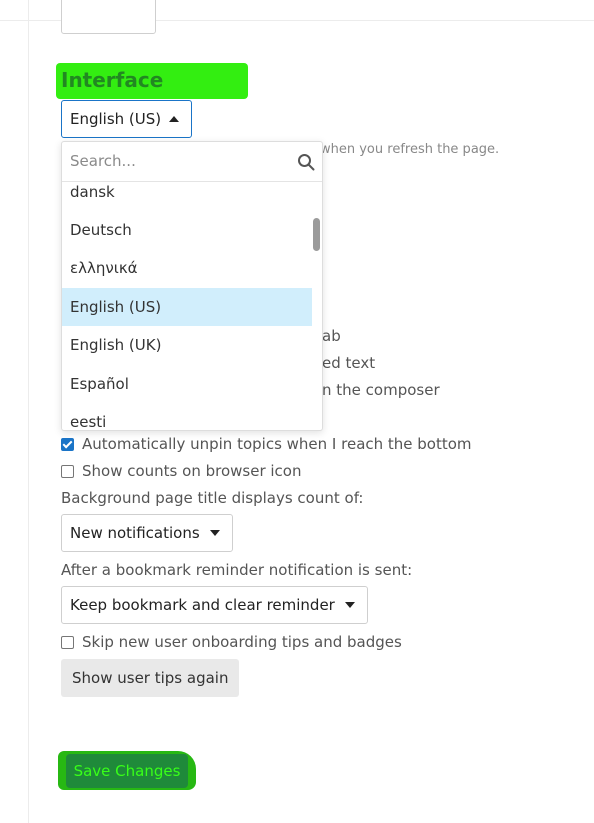 The width and height of the screenshot is (594, 823). I want to click on background-title-value: New notifications, so click(135, 533).